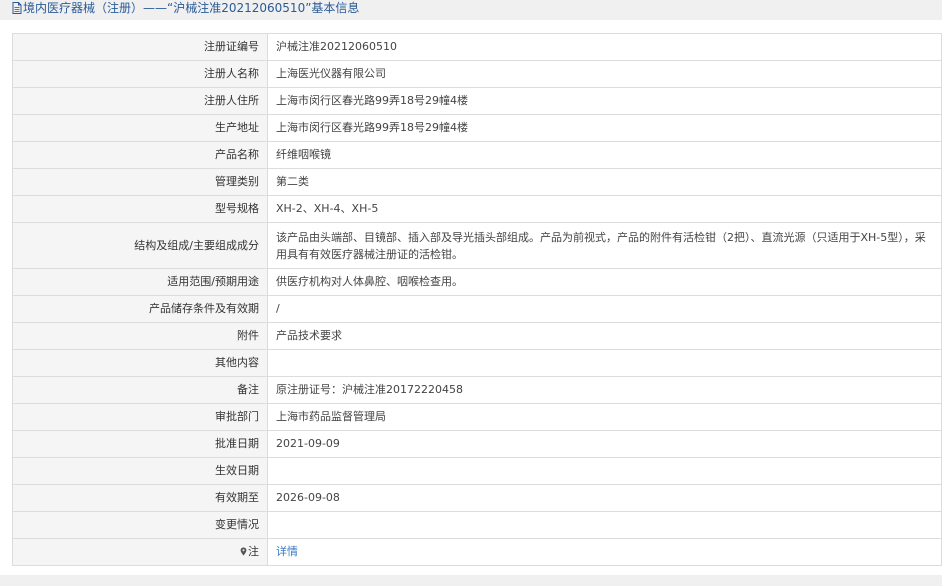 The height and width of the screenshot is (586, 942). Describe the element at coordinates (140, 417) in the screenshot. I see `row-label: 审批部门` at that location.